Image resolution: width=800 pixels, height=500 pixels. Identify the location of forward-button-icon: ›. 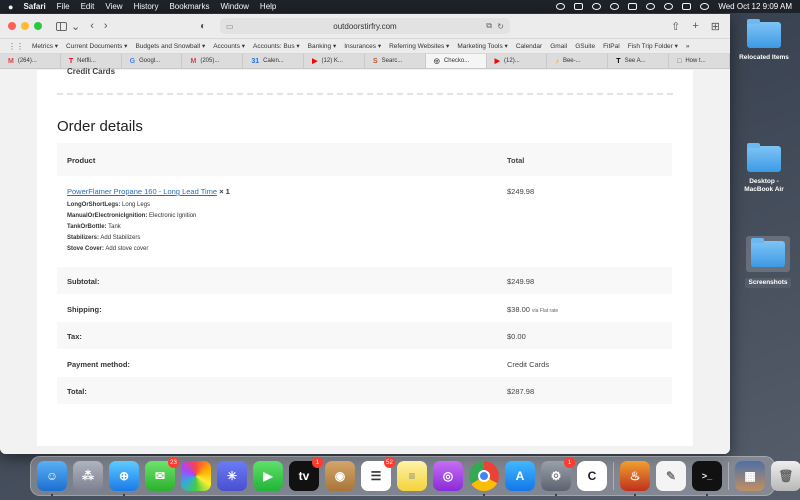
(106, 26).